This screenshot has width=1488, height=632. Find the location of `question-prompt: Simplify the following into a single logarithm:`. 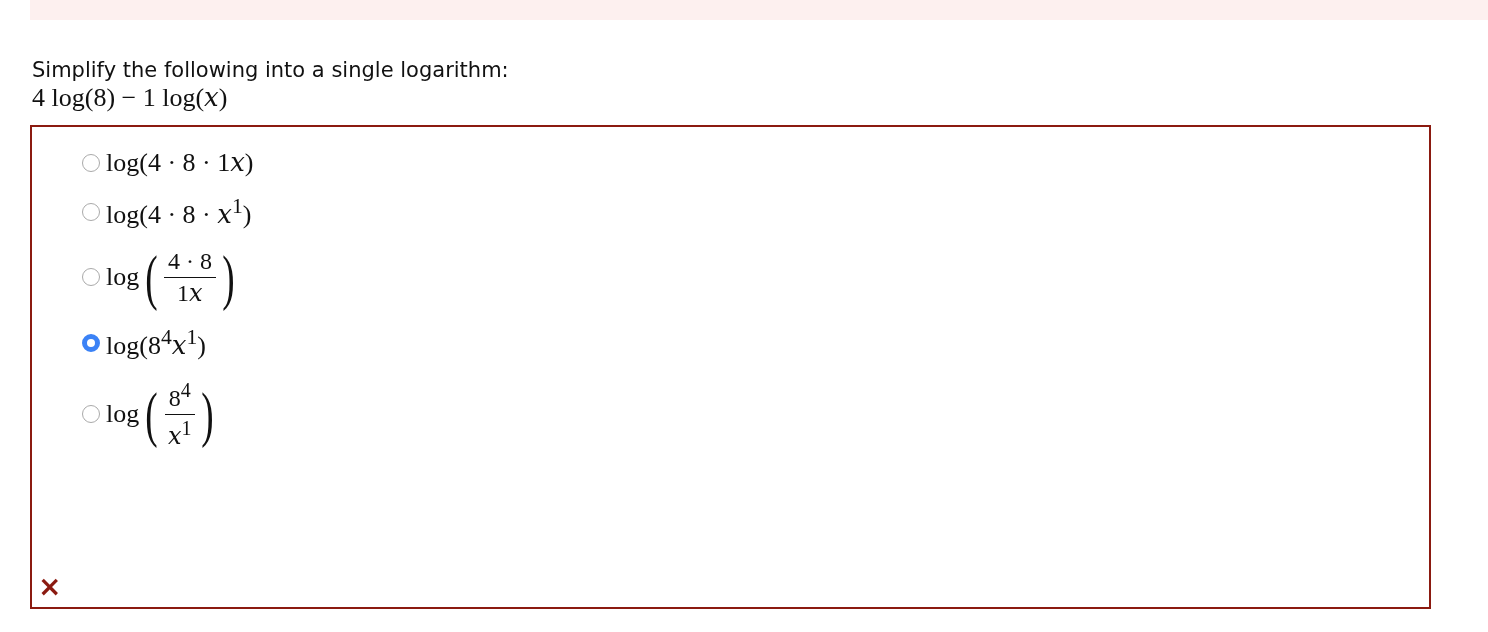

question-prompt: Simplify the following into a single logarithm: is located at coordinates (270, 70).